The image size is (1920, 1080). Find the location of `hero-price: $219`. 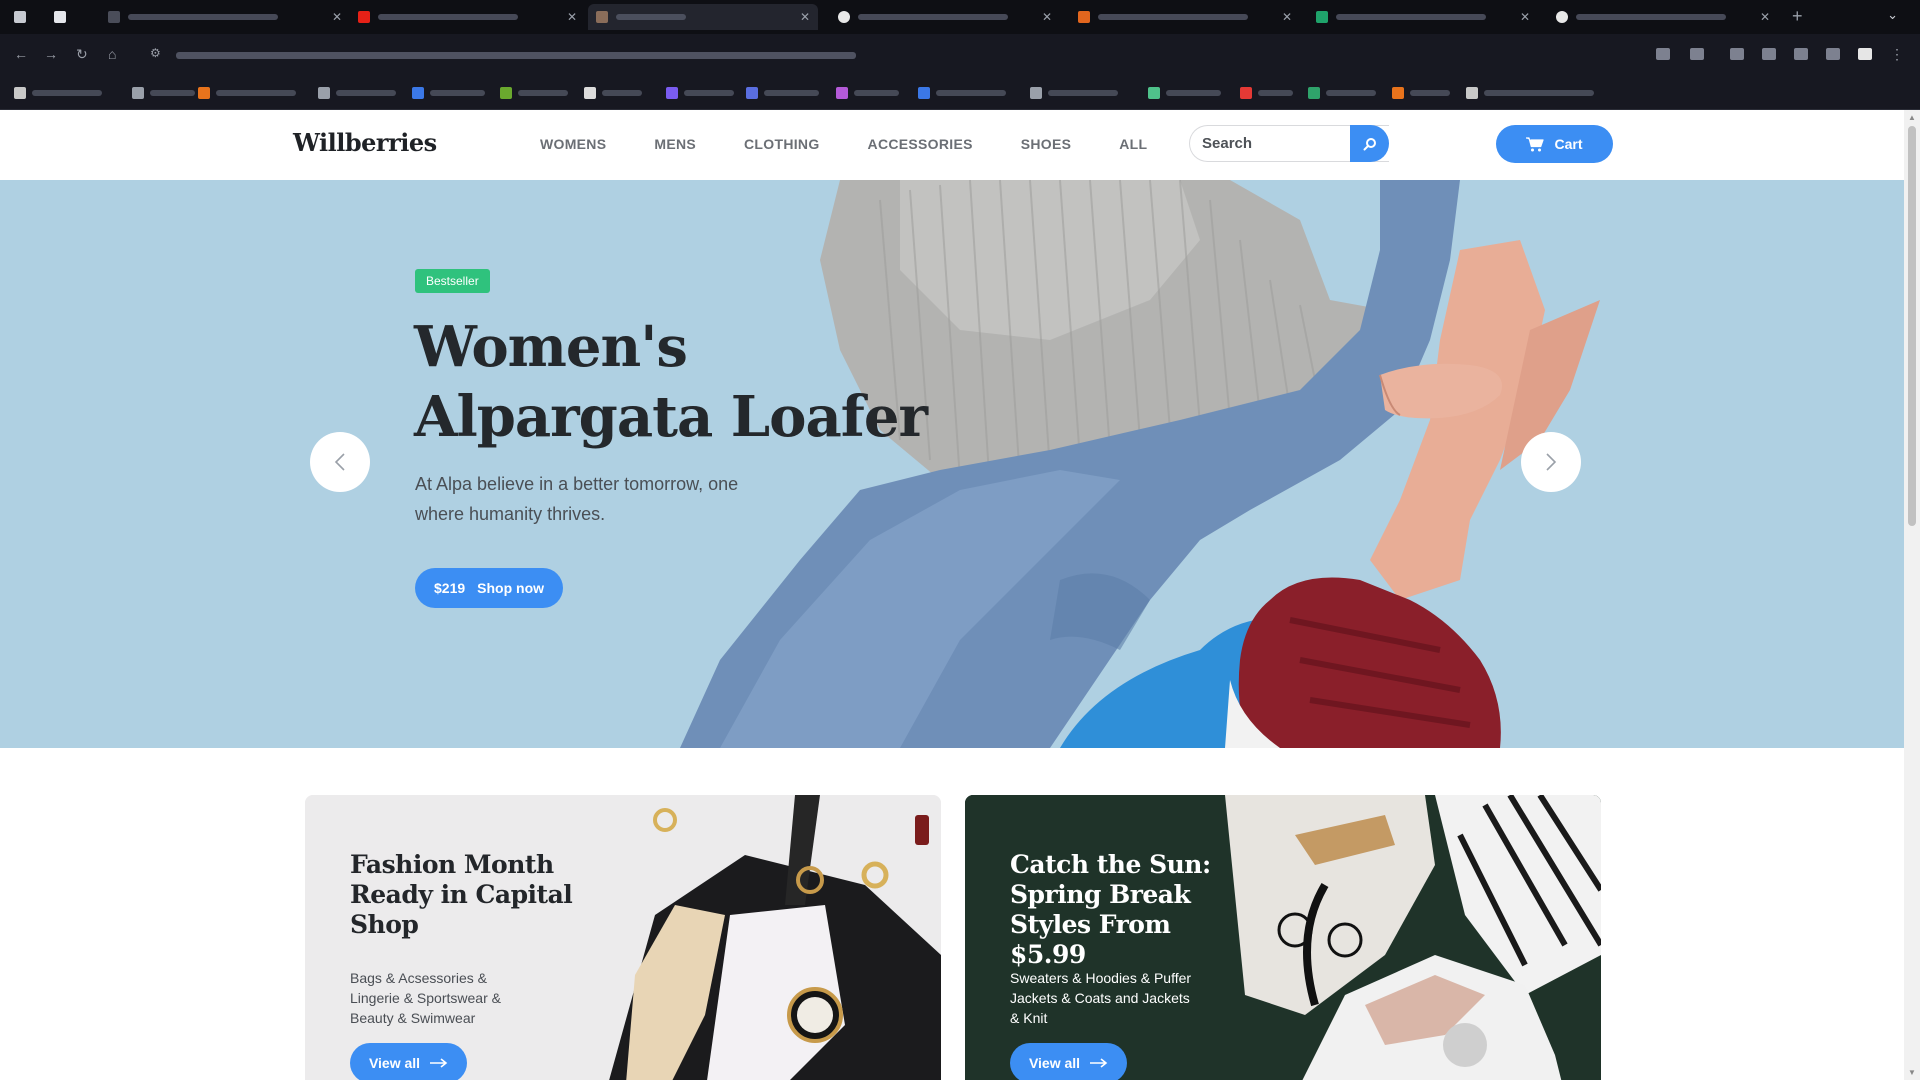

hero-price: $219 is located at coordinates (450, 588).